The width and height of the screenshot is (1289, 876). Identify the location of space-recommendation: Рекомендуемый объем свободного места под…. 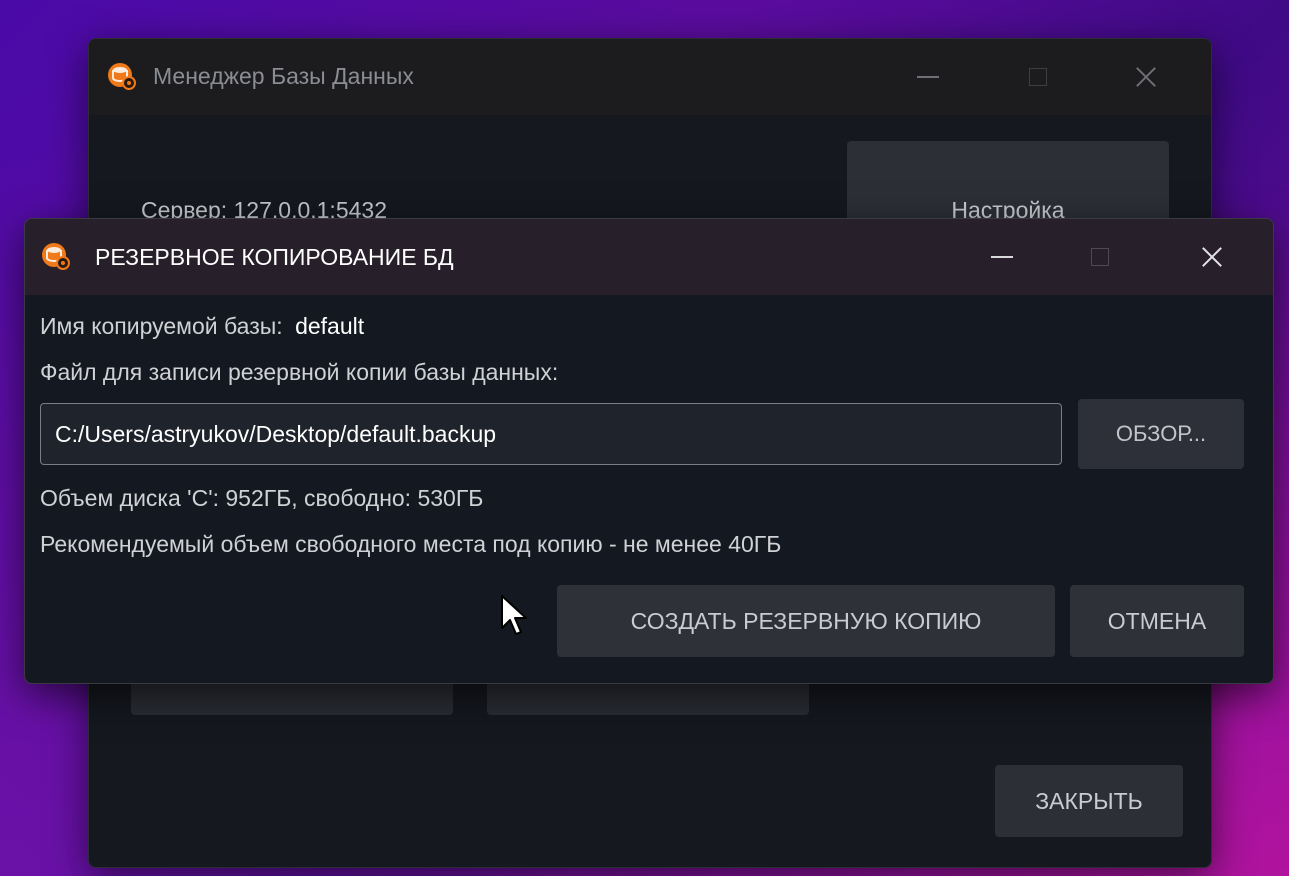
(411, 544).